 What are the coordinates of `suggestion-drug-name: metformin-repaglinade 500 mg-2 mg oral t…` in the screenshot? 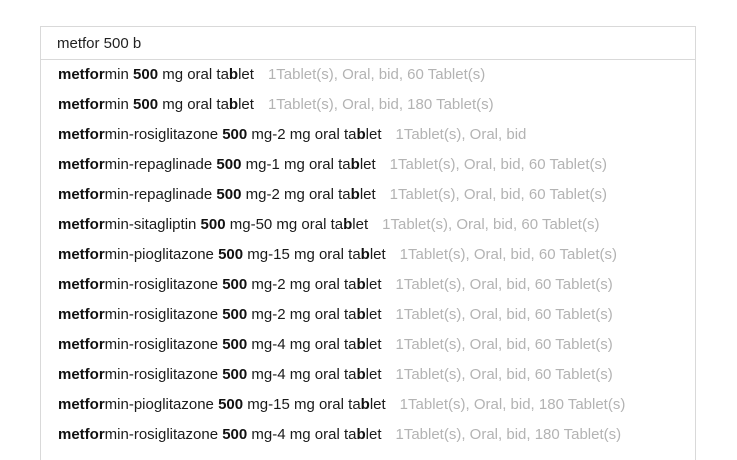 It's located at (217, 194).